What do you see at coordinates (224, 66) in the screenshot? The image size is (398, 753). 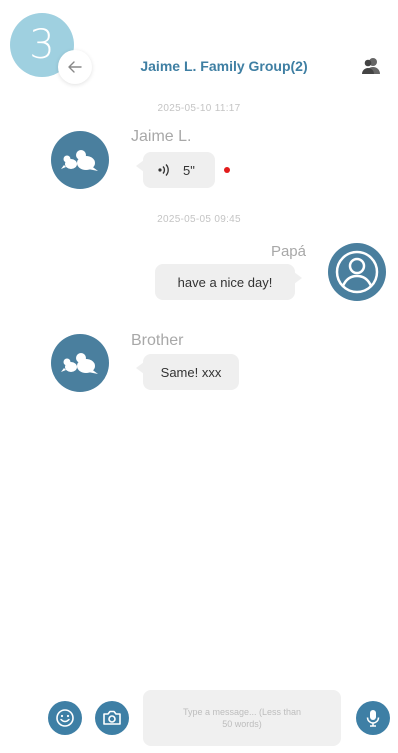 I see `chat-title: Jaime L. Family Group(2)` at bounding box center [224, 66].